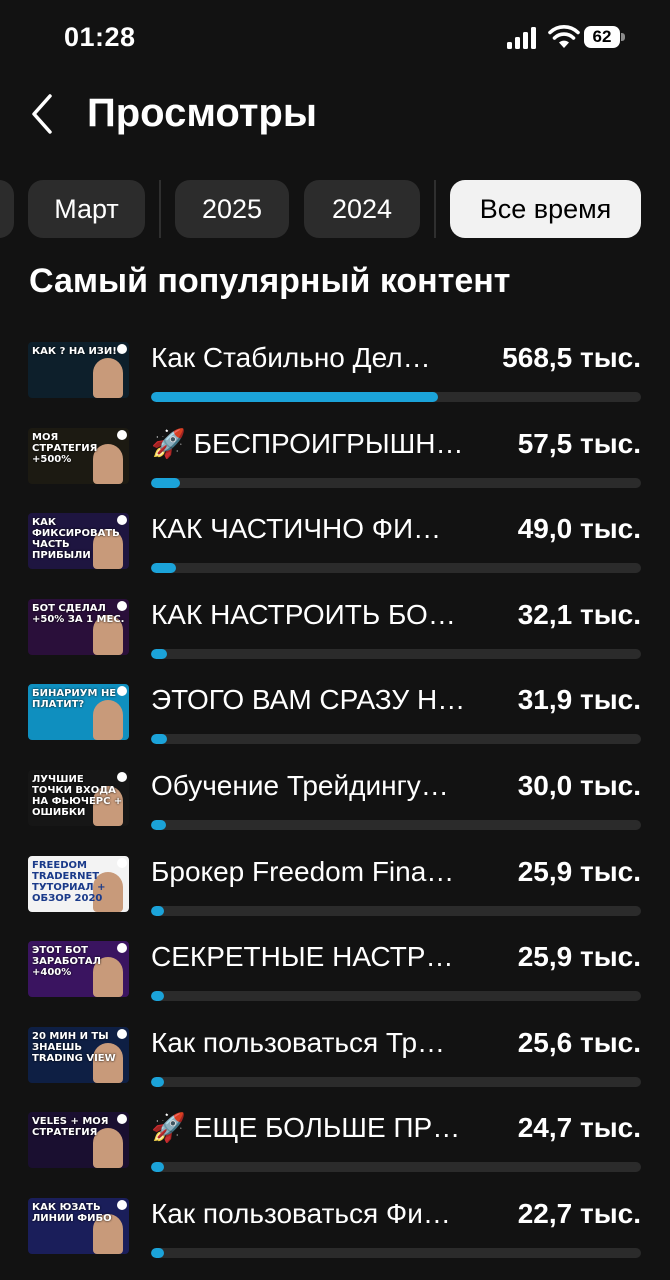 This screenshot has height=1280, width=670. What do you see at coordinates (69, 881) in the screenshot?
I see `thumbnail-caption: FREEDOM TRADERNET ТУТОРИАЛ + ОБЗОР 2020` at bounding box center [69, 881].